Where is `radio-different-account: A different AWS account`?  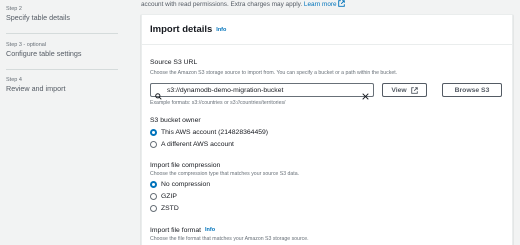 radio-different-account: A different AWS account is located at coordinates (192, 144).